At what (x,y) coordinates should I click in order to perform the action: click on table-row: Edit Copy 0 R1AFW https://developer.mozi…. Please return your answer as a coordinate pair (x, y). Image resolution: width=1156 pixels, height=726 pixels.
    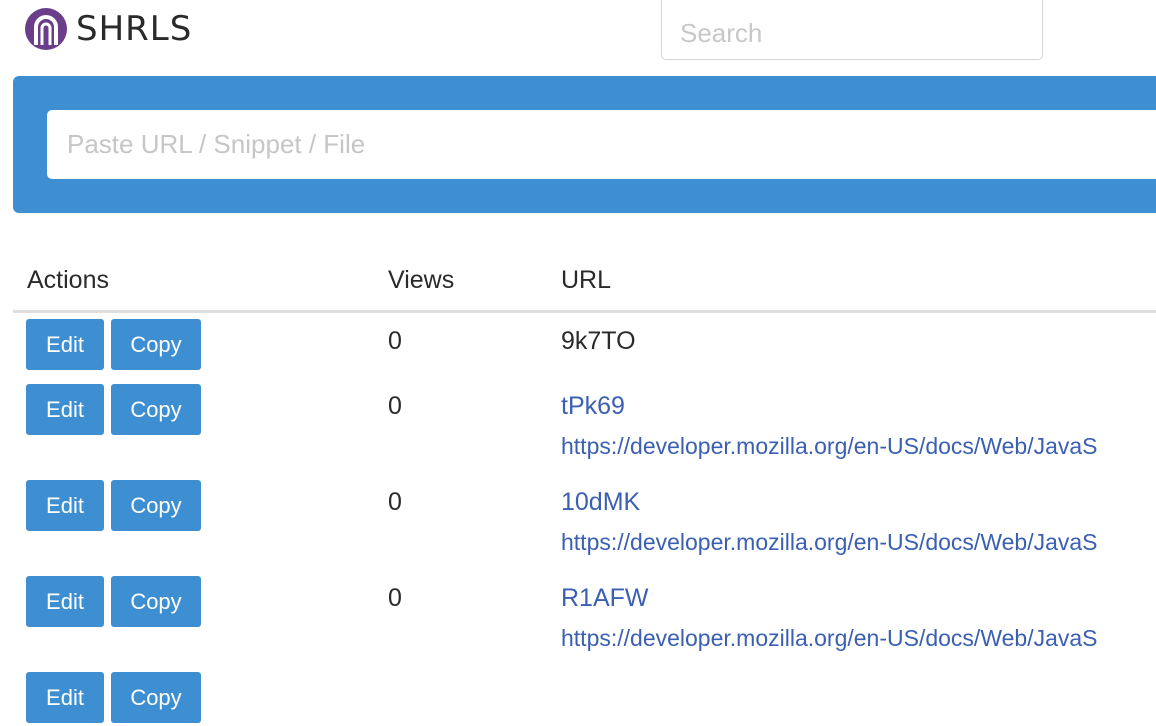
    Looking at the image, I should click on (584, 618).